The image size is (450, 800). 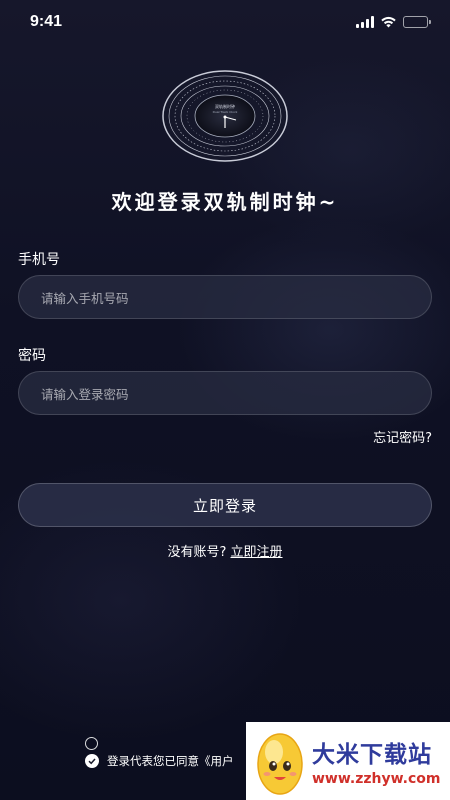 I want to click on check-icon, so click(x=92, y=761).